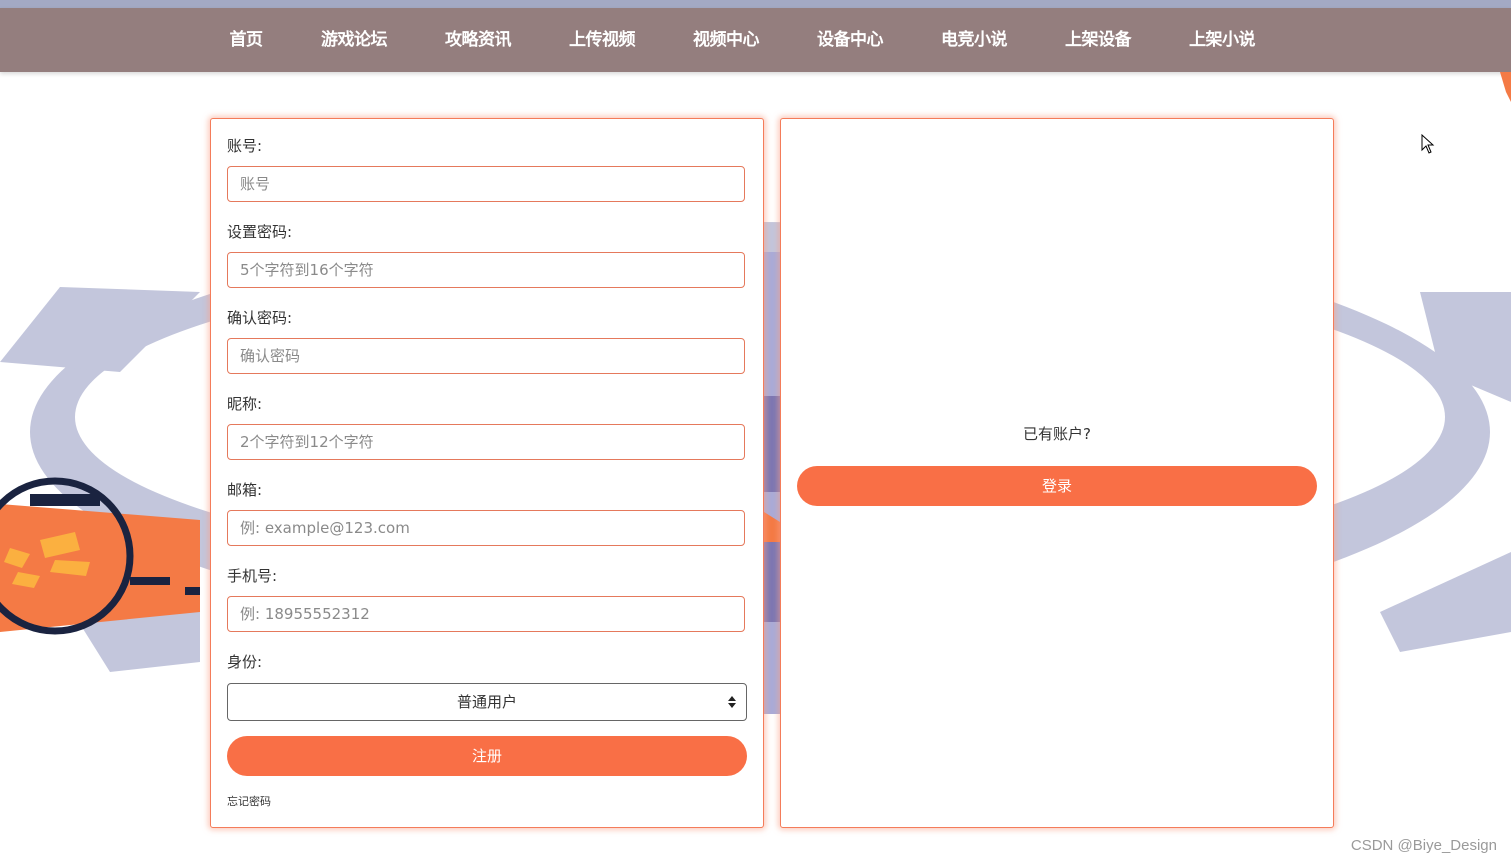 The image size is (1511, 862). I want to click on password-input, so click(486, 270).